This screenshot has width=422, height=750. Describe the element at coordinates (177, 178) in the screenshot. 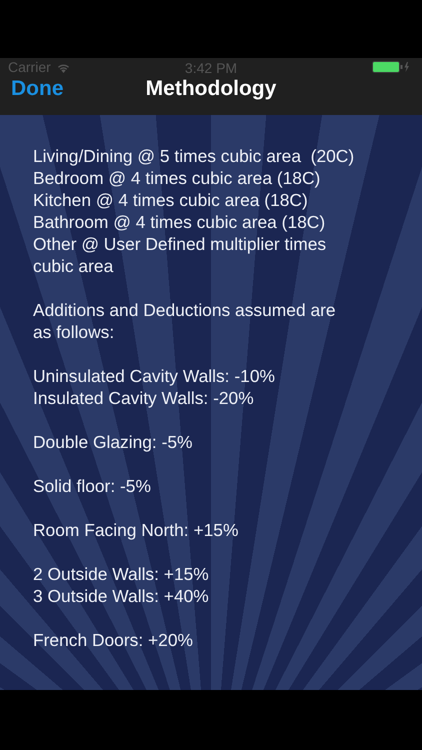

I see `methodology-line: Bedroom @ 4 times cubic area (18C)` at that location.